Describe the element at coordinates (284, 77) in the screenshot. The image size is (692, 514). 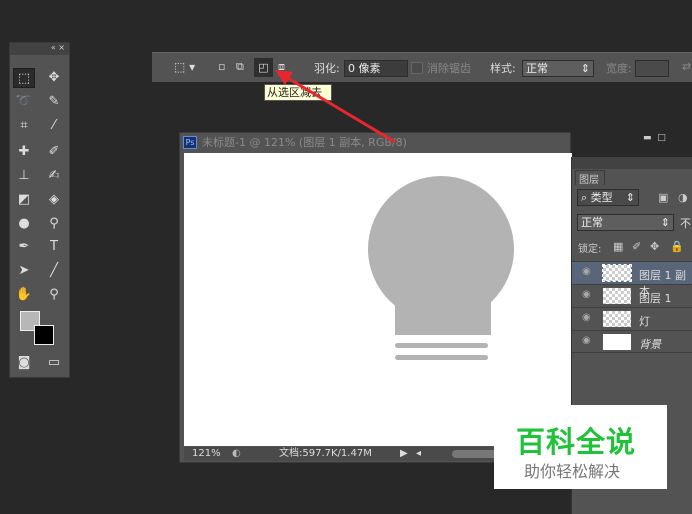
I see `arrow-head` at that location.